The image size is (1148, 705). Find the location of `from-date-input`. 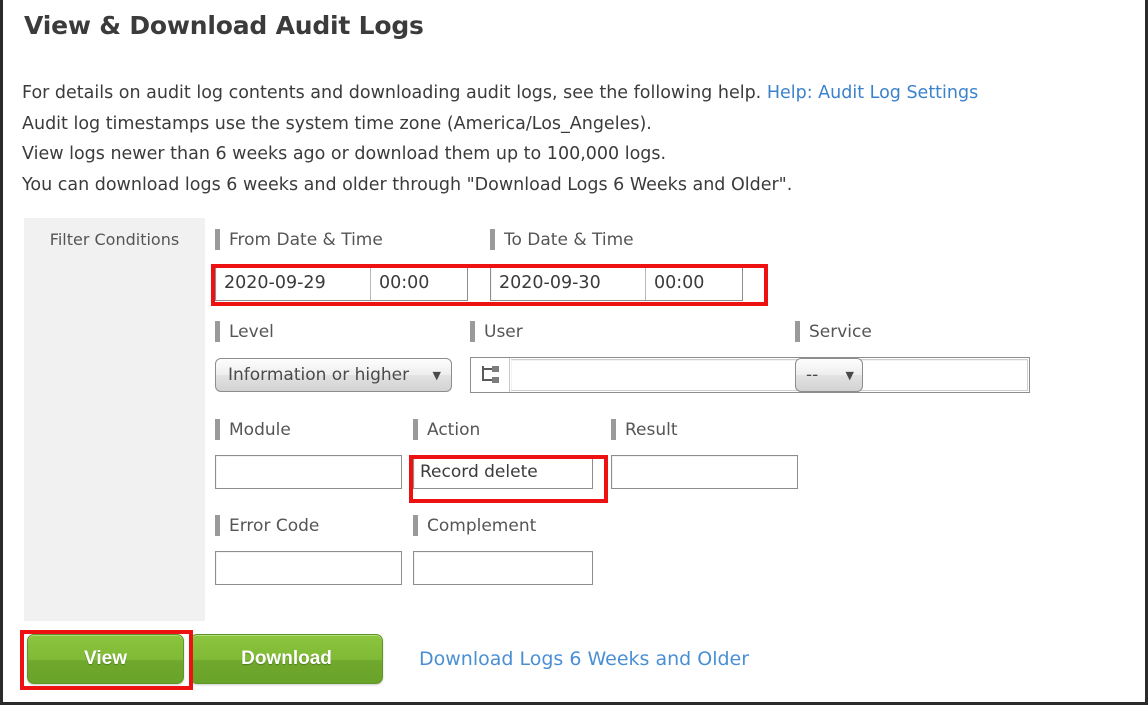

from-date-input is located at coordinates (293, 283).